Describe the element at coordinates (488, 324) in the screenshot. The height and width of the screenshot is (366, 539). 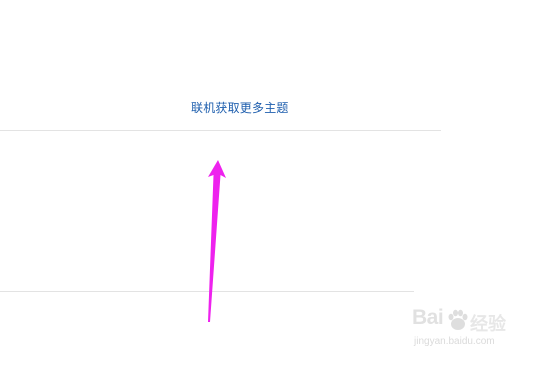
I see `watermark-brand-right: 经验` at that location.